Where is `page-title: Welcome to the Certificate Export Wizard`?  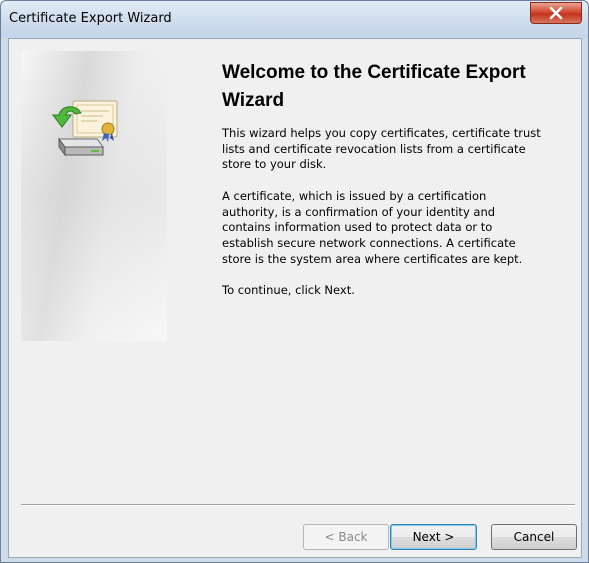 page-title: Welcome to the Certificate Export Wizard is located at coordinates (374, 86).